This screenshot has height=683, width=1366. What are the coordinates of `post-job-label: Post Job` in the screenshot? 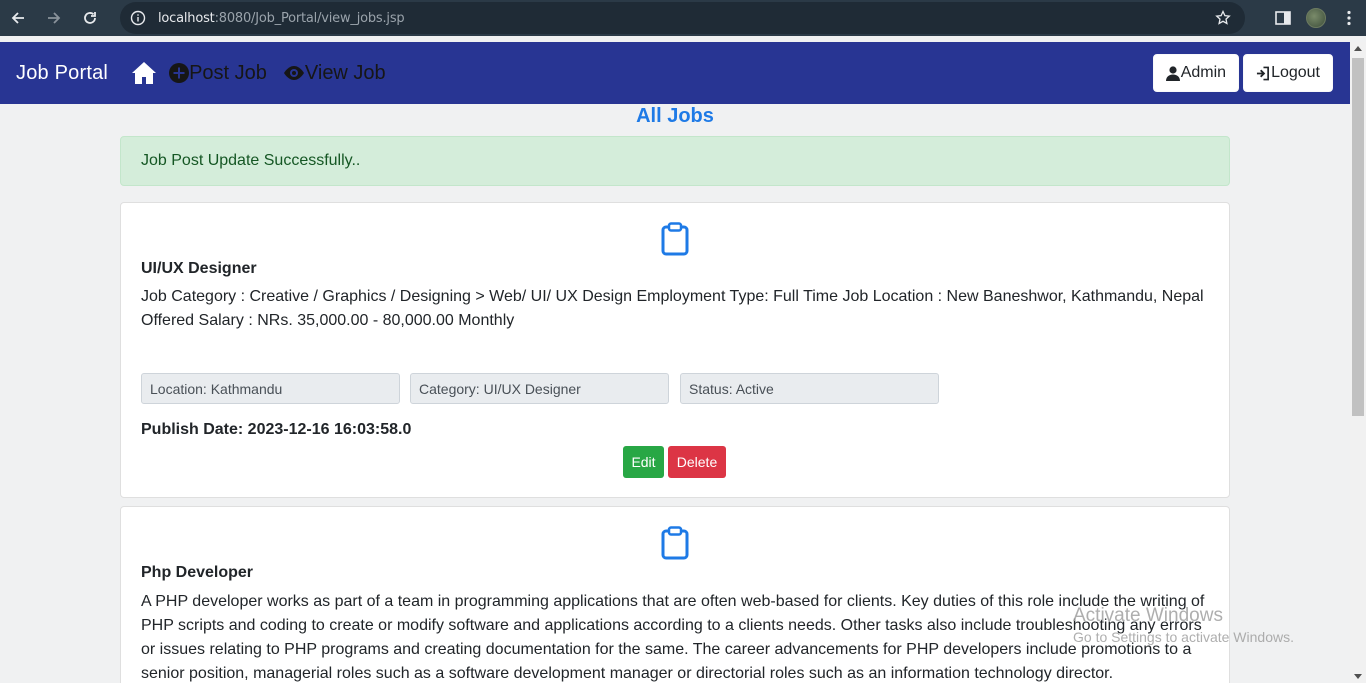 It's located at (228, 72).